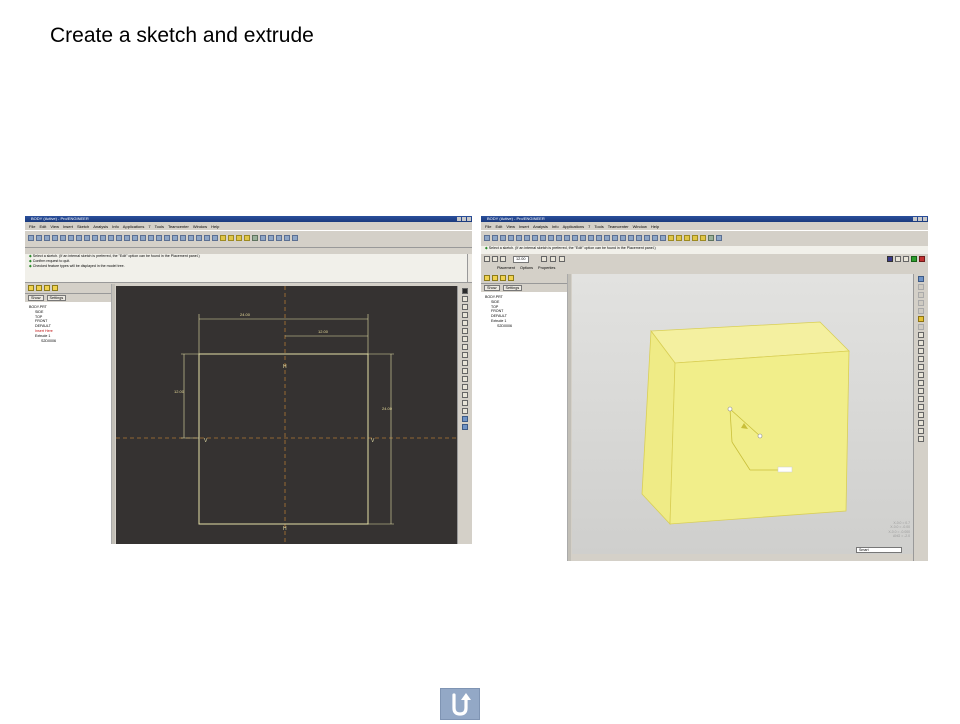  What do you see at coordinates (39, 238) in the screenshot?
I see `open-file-icon` at bounding box center [39, 238].